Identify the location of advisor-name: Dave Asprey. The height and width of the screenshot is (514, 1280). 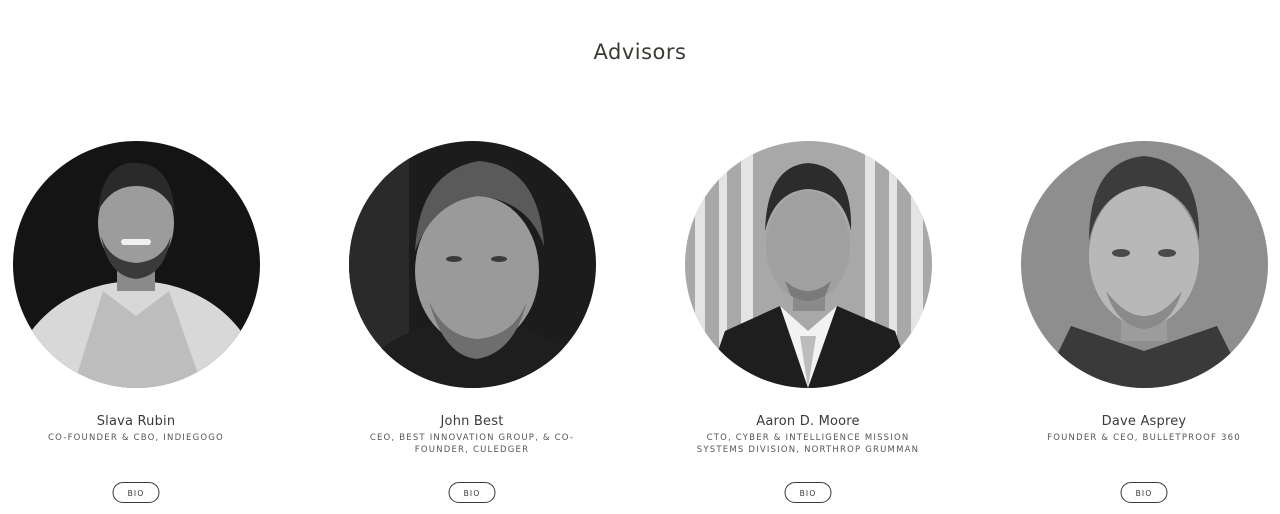
(1144, 421).